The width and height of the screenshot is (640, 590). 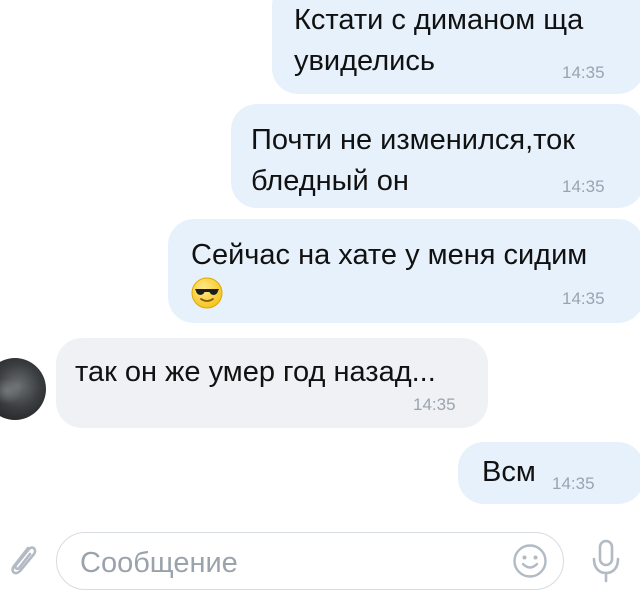 I want to click on message-text: Всм, so click(x=509, y=472).